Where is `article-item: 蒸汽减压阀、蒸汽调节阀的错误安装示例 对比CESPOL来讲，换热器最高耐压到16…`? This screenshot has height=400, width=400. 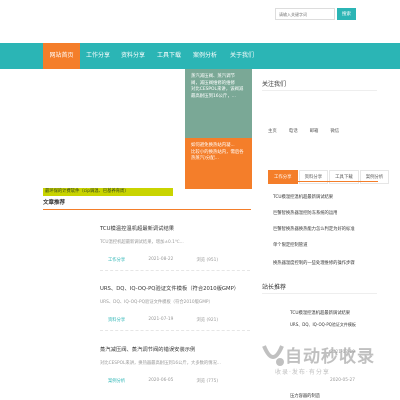 article-item: 蒸汽减压阀、蒸汽调节阀的错误安装示例 对比CESPOL来讲，换热器最高耐压到16… is located at coordinates (175, 364).